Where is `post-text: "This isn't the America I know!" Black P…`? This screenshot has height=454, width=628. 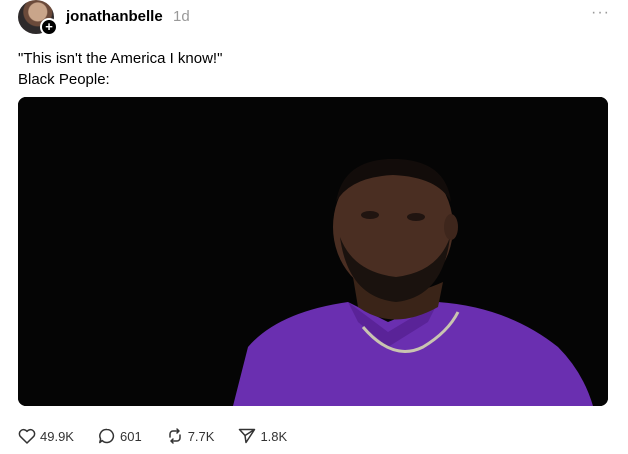
post-text: "This isn't the America I know!" Black P… is located at coordinates (120, 69).